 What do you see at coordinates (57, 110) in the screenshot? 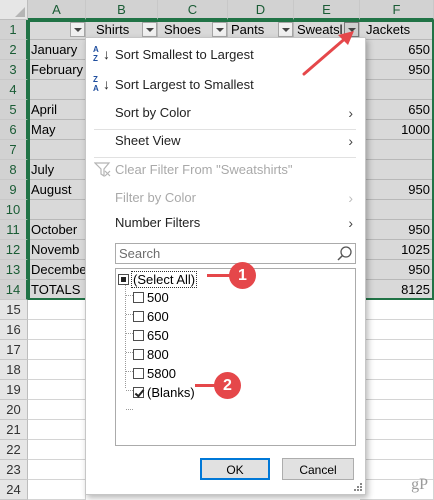
I see `cell-month: April` at bounding box center [57, 110].